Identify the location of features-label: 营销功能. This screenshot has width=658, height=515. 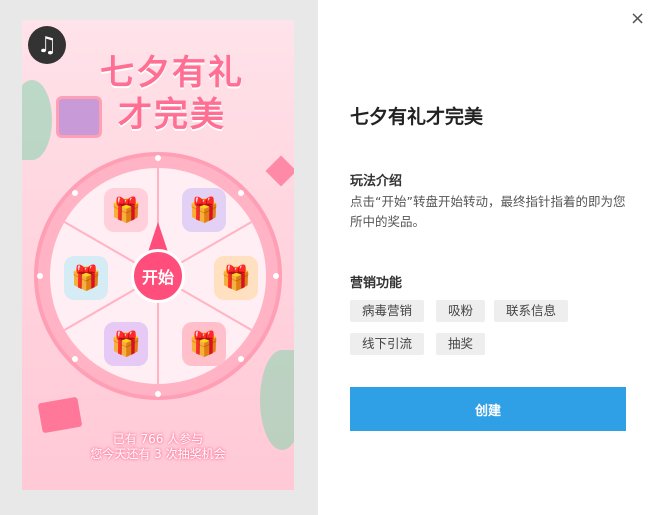
(376, 283).